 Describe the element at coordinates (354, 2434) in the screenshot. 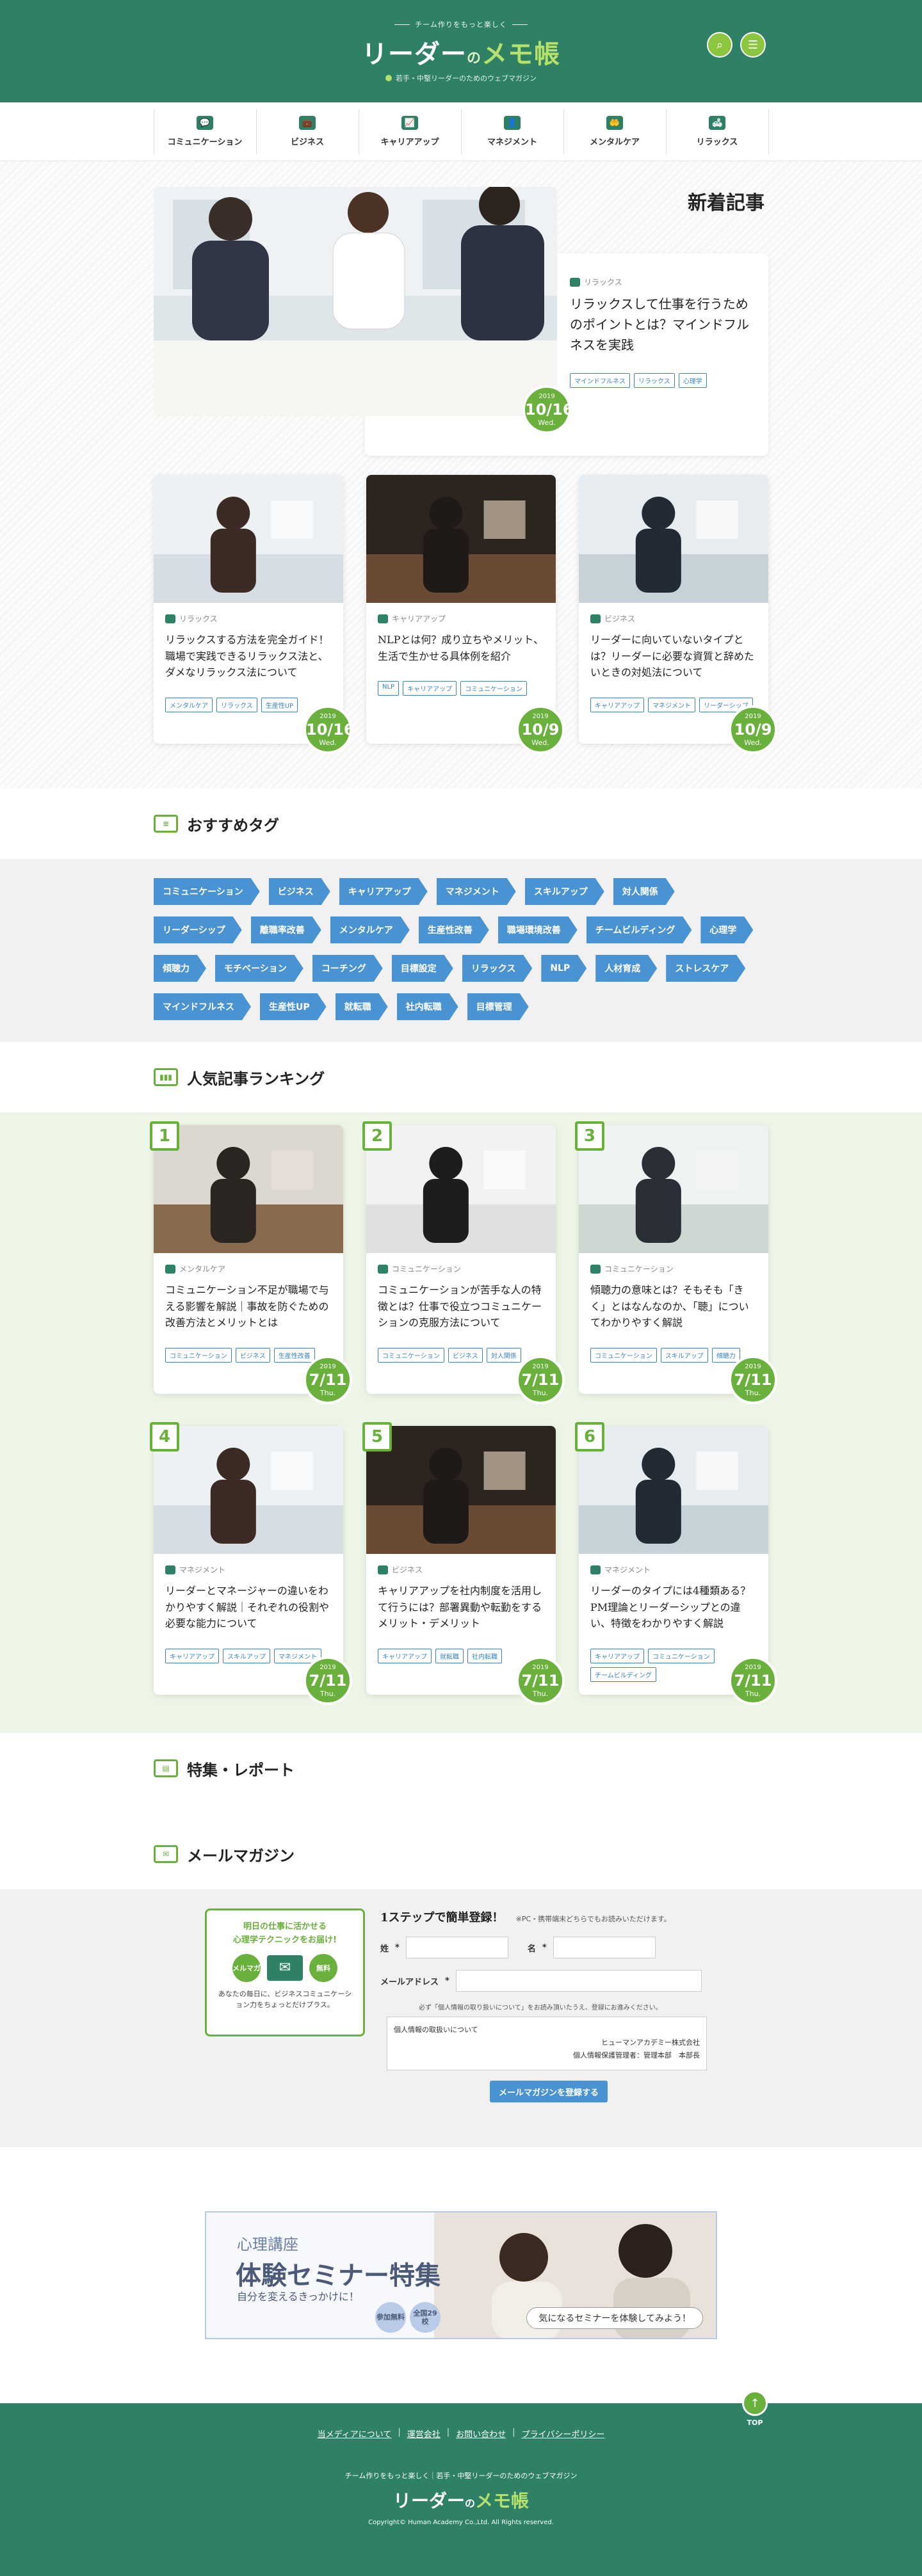

I see `footer-link: 当メディアについて` at that location.